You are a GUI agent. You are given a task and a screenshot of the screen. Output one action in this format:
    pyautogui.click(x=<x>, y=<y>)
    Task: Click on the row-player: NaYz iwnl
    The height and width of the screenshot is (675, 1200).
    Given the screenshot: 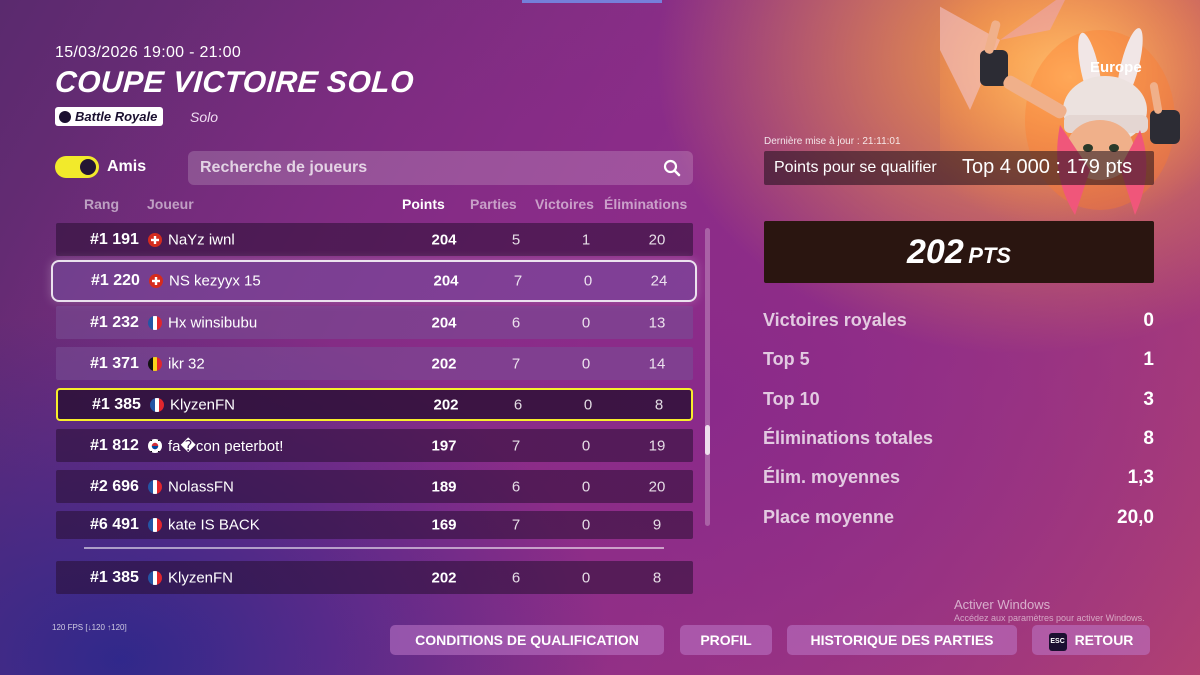 What is the action you would take?
    pyautogui.click(x=201, y=239)
    